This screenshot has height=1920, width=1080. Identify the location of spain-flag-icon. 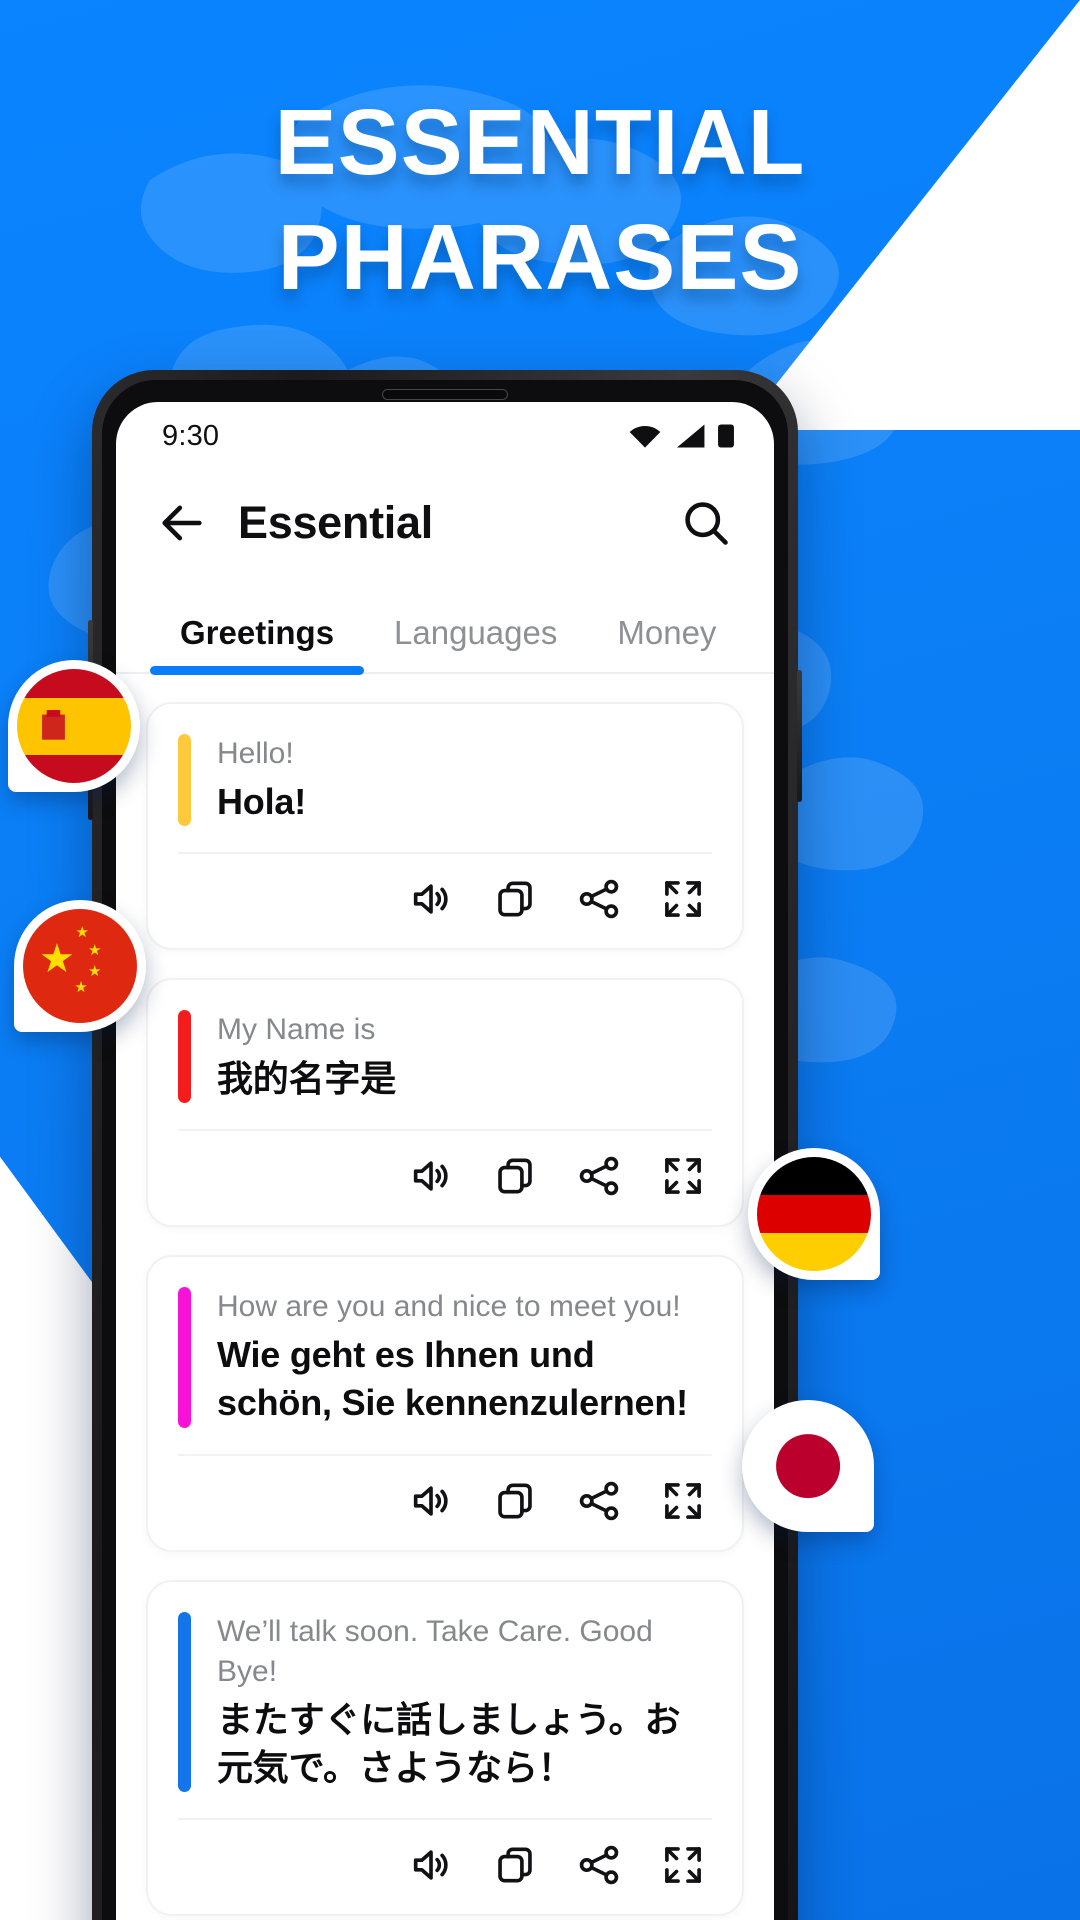
(74, 726).